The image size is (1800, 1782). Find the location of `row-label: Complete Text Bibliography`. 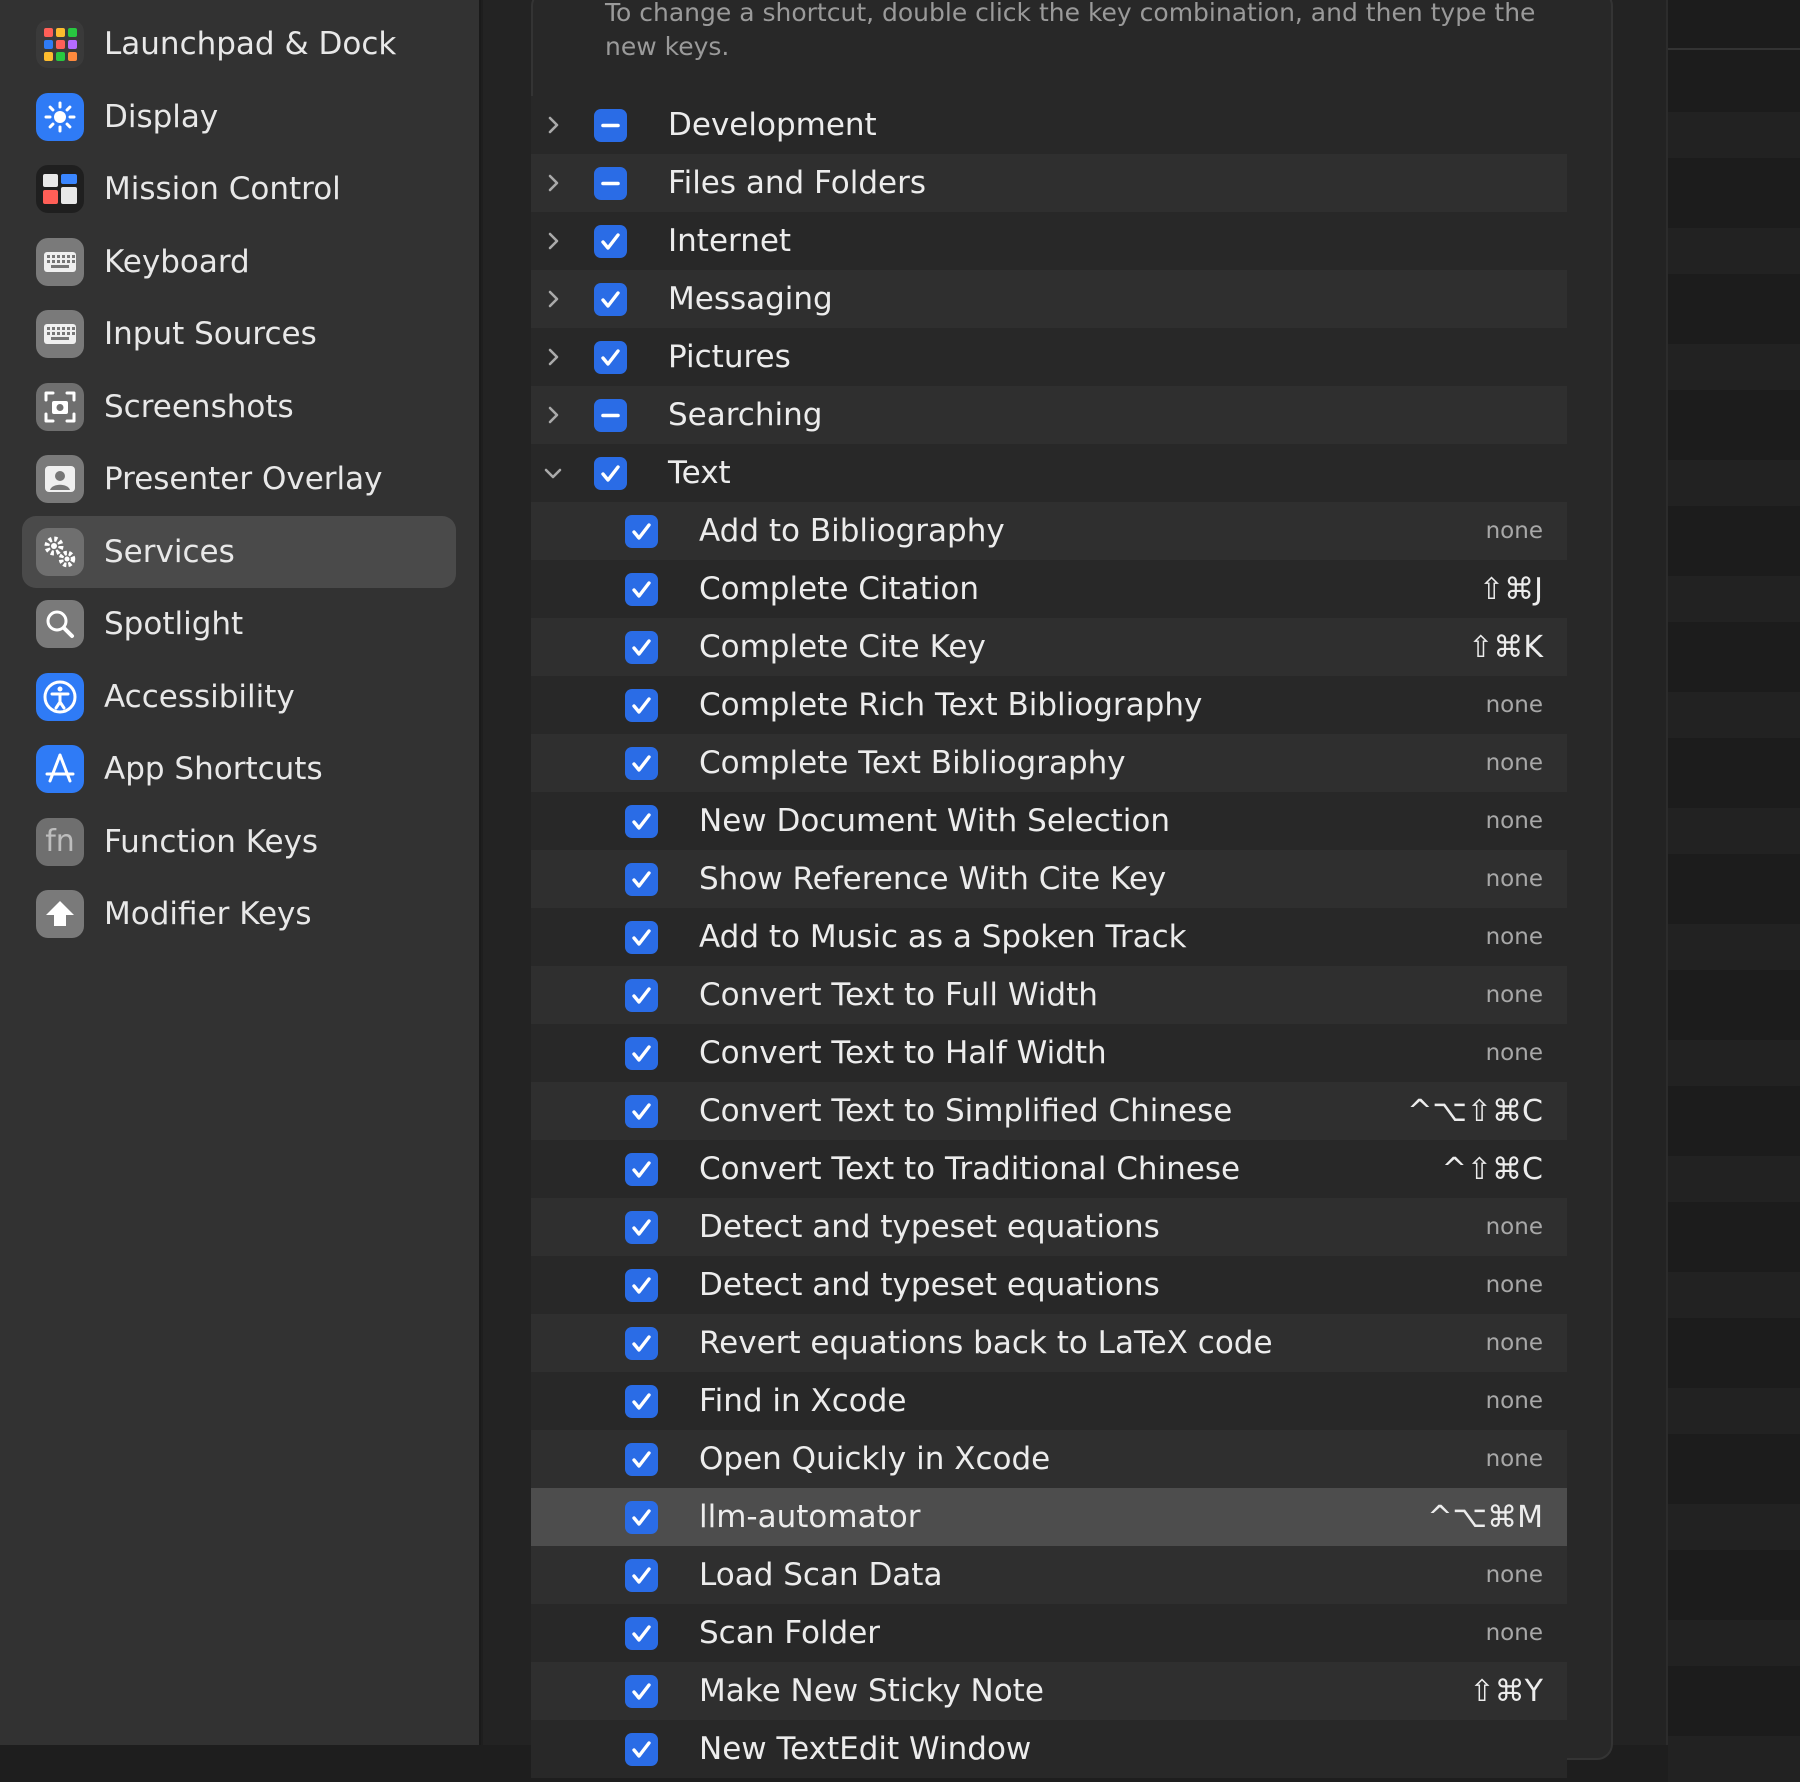

row-label: Complete Text Bibliography is located at coordinates (912, 763).